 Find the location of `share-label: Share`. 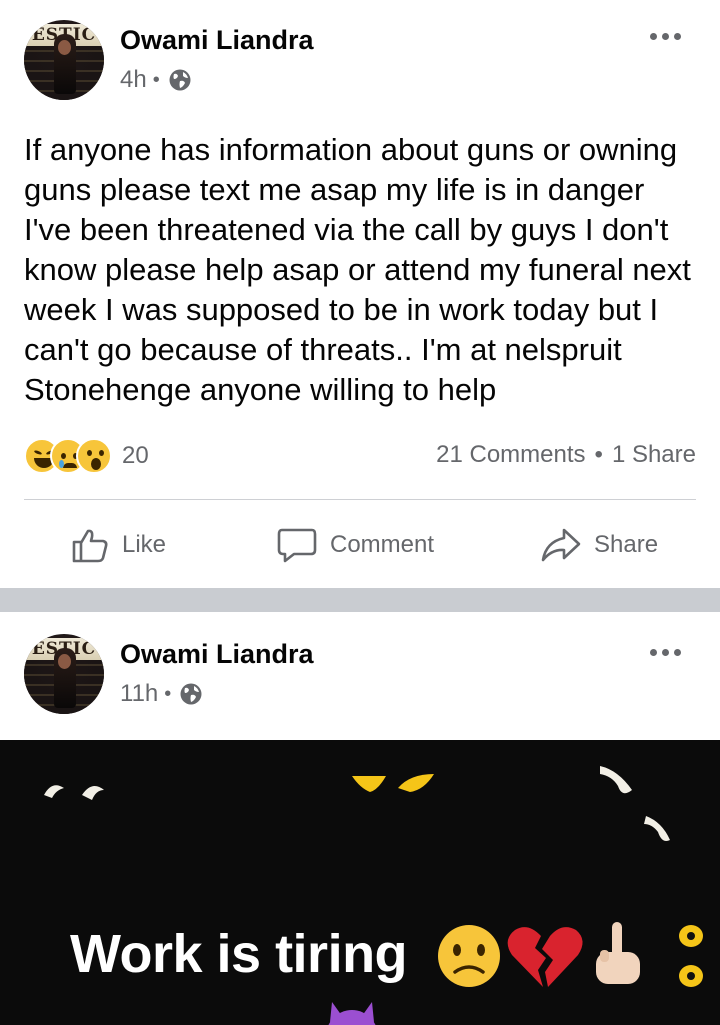

share-label: Share is located at coordinates (626, 544).